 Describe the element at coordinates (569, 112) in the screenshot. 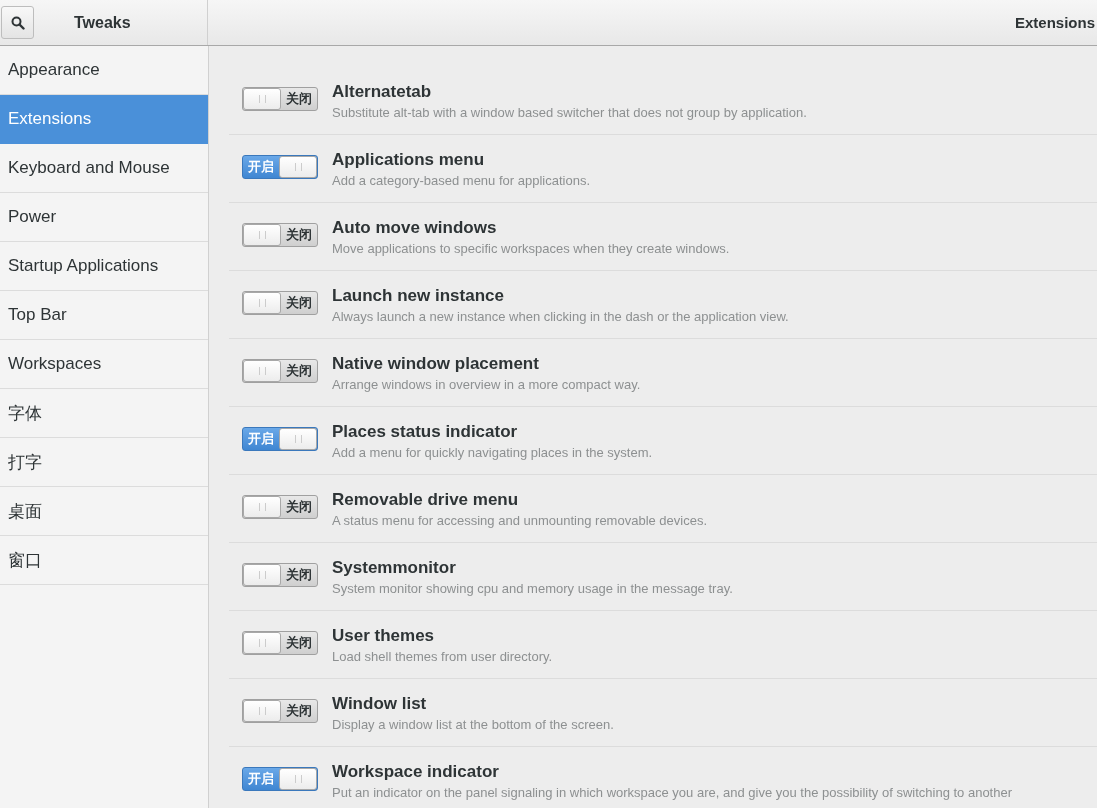

I see `extension-description: Substitute alt-tab with a window based switcher that does not group by application.` at that location.